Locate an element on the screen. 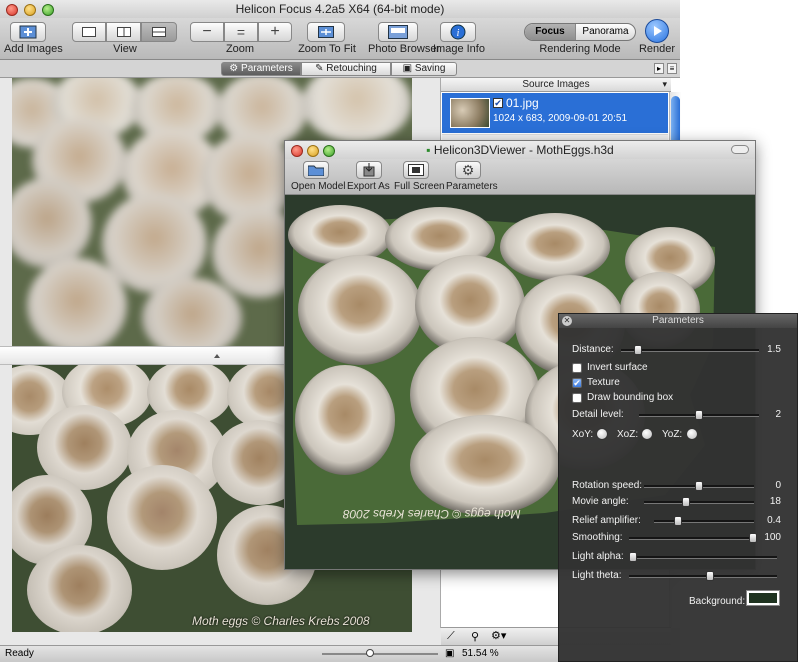  distance-slider-thumb is located at coordinates (638, 350).